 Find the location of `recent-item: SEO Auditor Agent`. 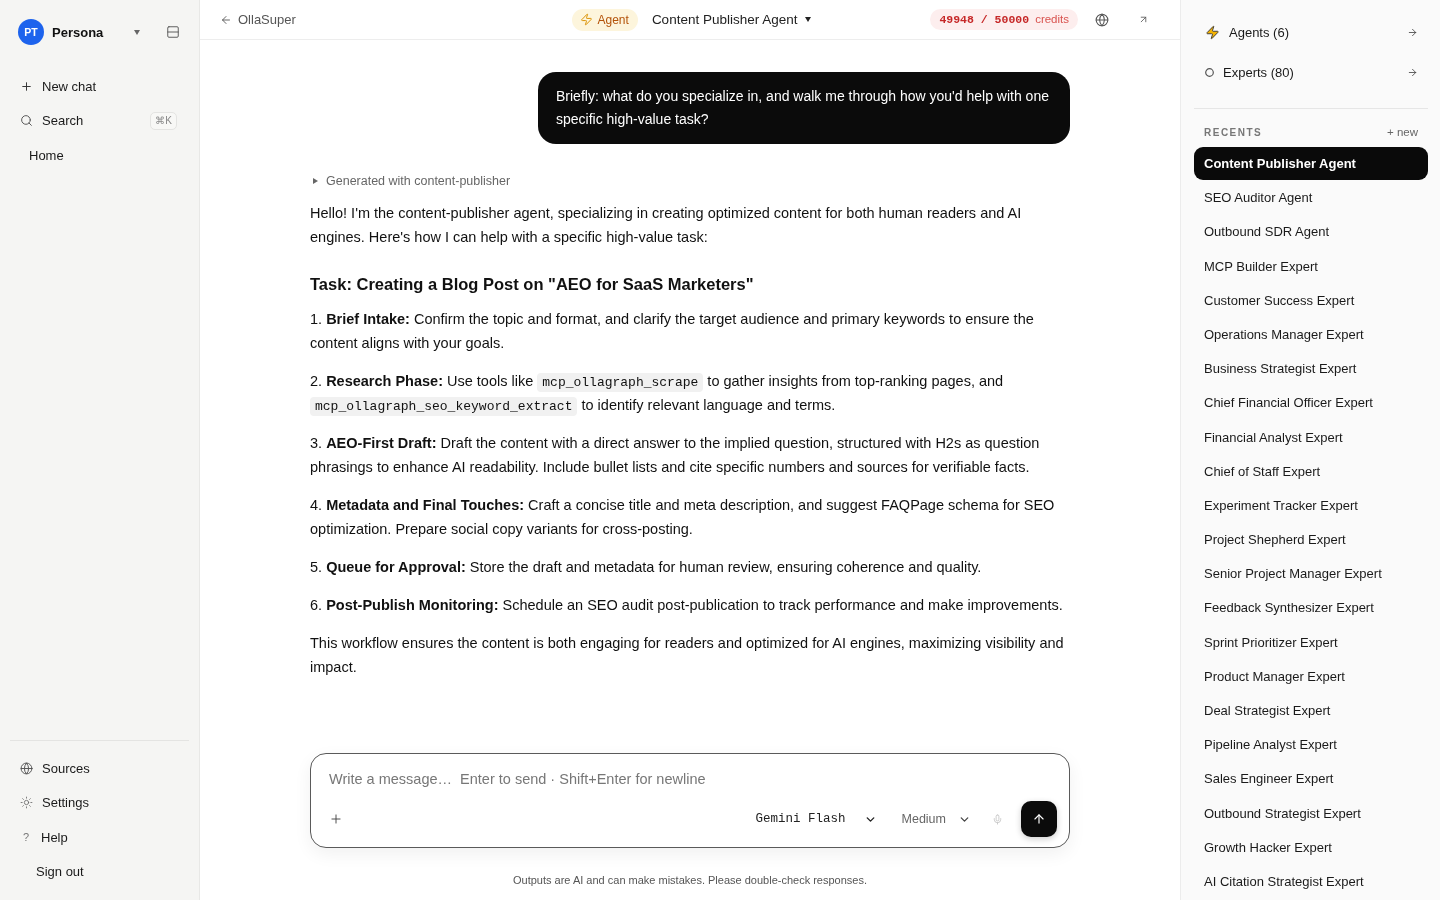

recent-item: SEO Auditor Agent is located at coordinates (1311, 198).